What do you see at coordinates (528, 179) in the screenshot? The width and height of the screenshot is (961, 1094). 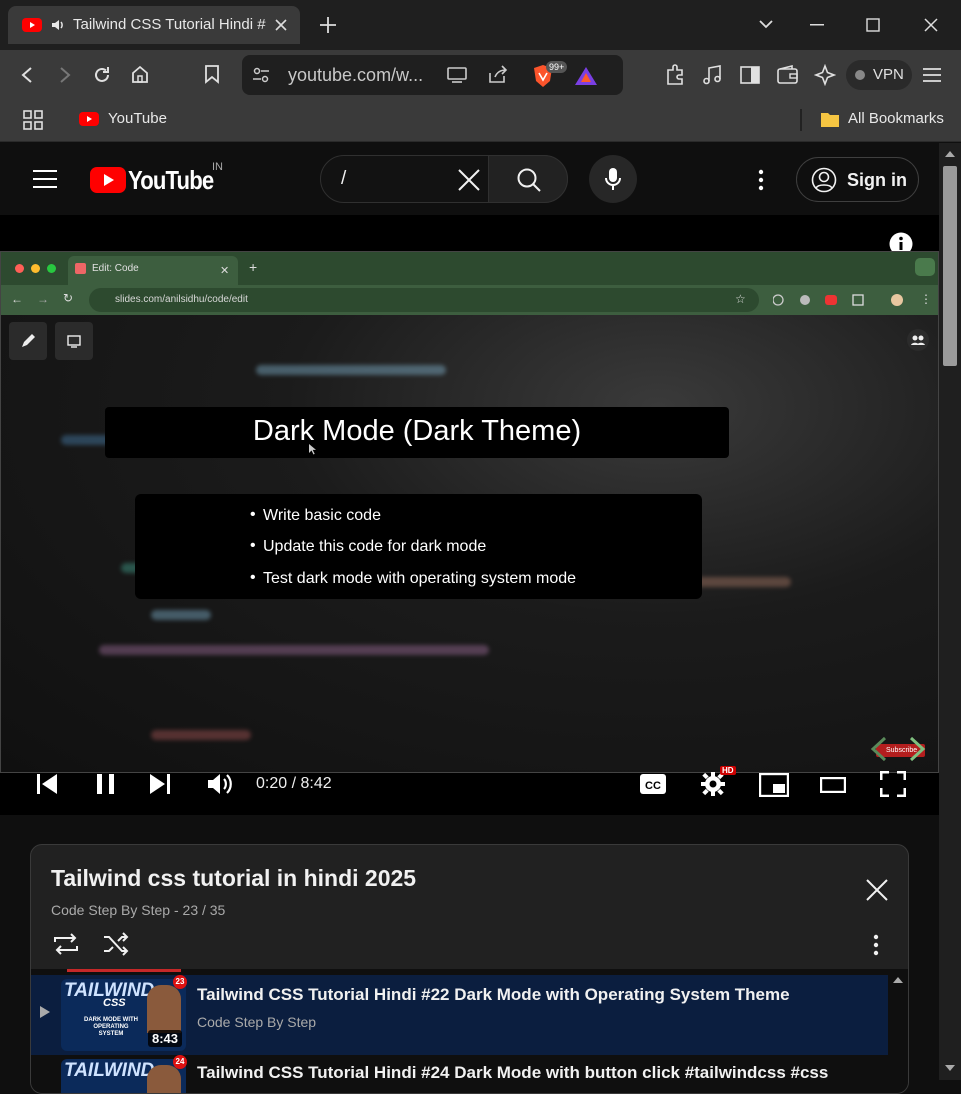 I see `search-button` at bounding box center [528, 179].